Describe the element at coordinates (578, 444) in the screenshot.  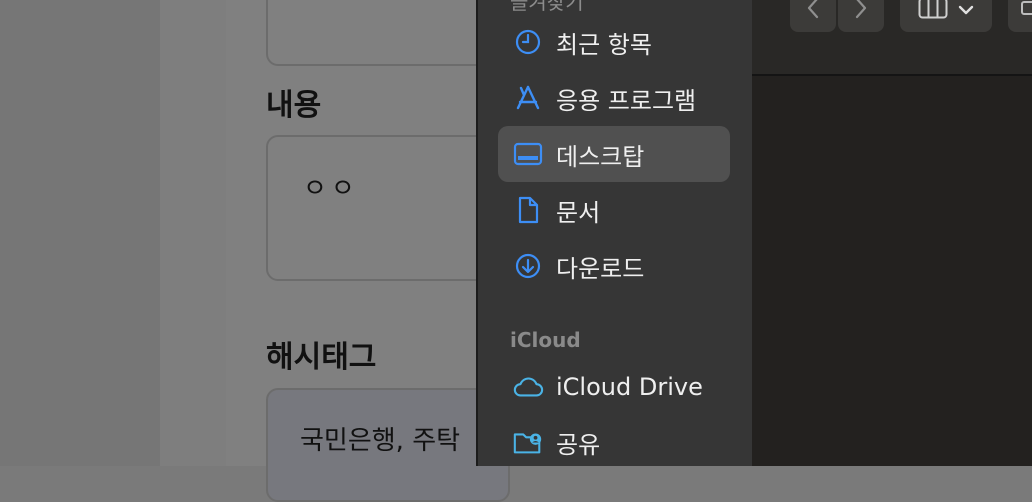
I see `sidebar-item-label: 공유` at that location.